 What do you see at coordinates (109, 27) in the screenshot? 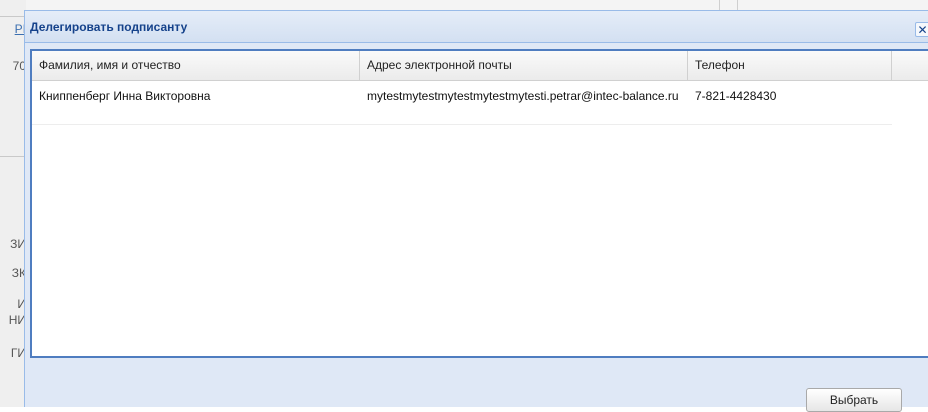
I see `dialog-title: Делегировать подписанту` at bounding box center [109, 27].